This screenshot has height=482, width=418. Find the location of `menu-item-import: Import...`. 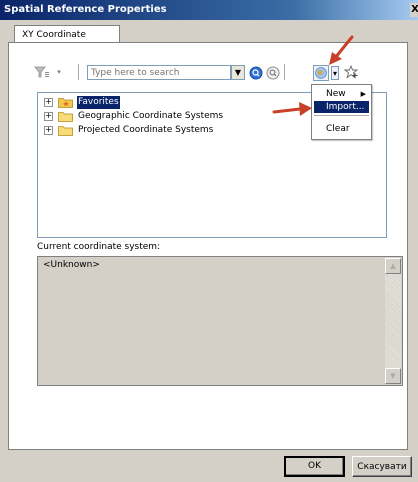

menu-item-import: Import... is located at coordinates (341, 107).